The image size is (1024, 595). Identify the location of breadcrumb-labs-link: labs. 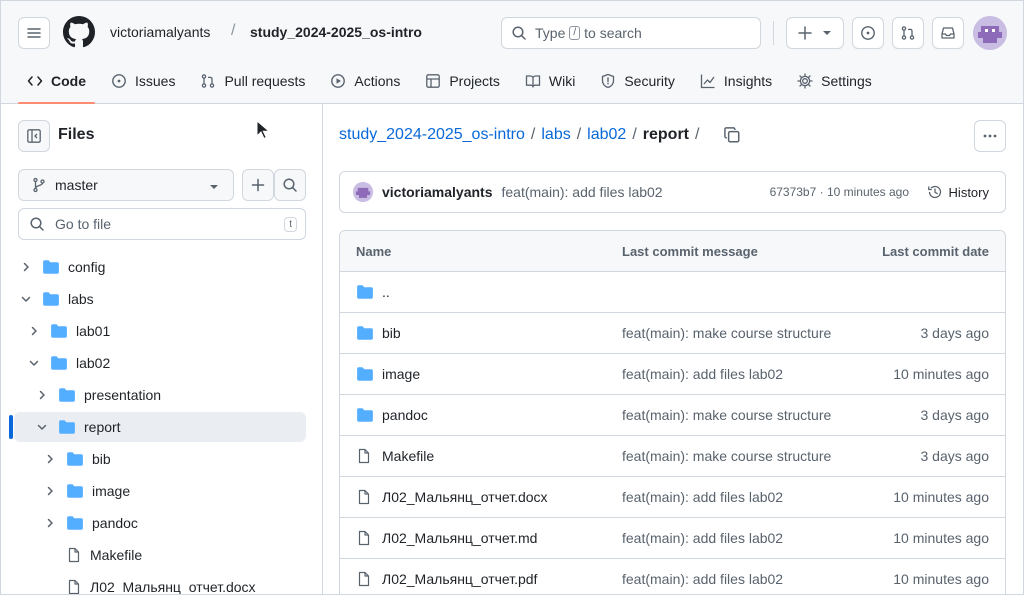
(555, 135).